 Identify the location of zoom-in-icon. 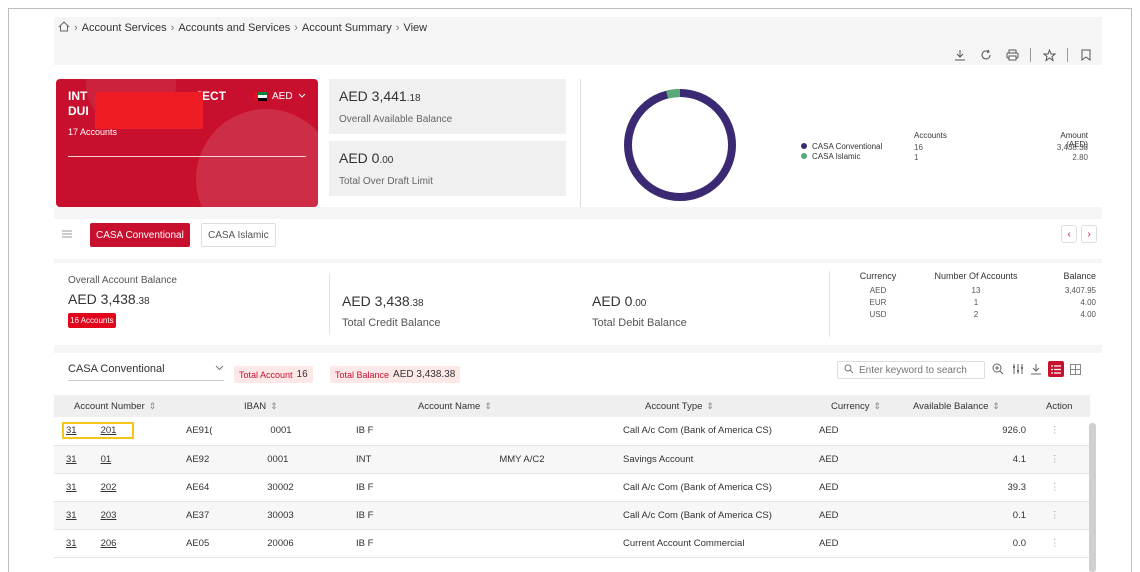
(998, 369).